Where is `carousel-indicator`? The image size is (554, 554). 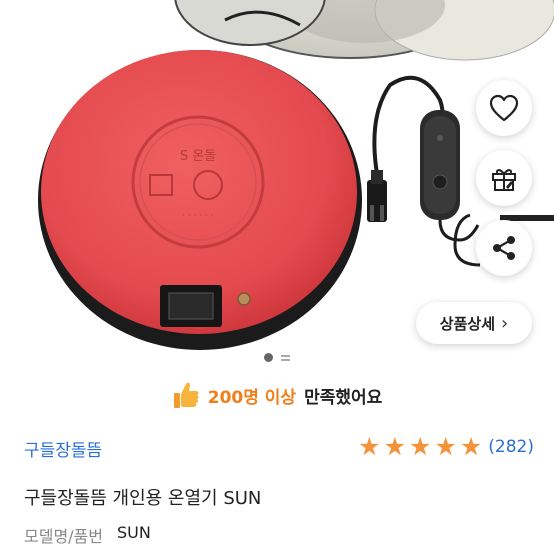
carousel-indicator is located at coordinates (277, 357).